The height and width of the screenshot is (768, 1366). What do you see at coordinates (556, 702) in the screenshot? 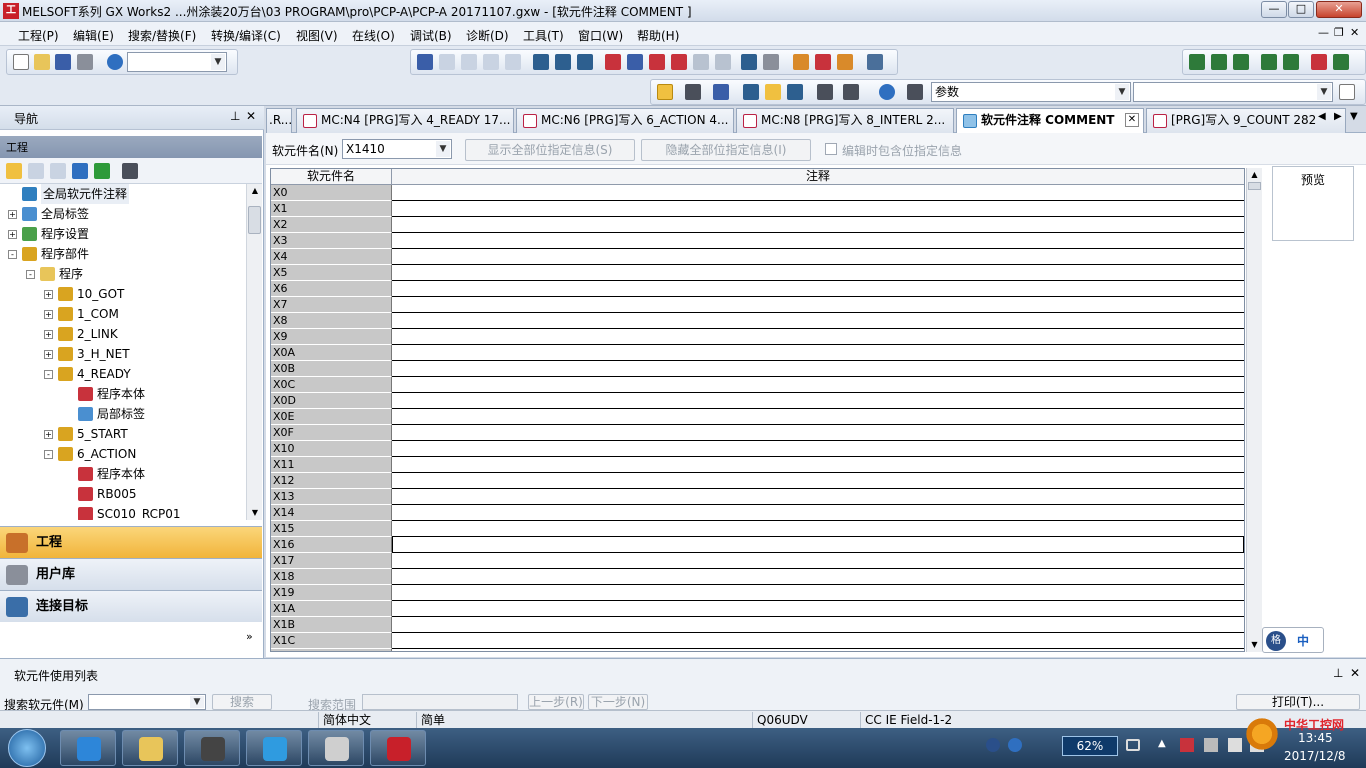
I see `previous-button: 上一步(R)` at bounding box center [556, 702].